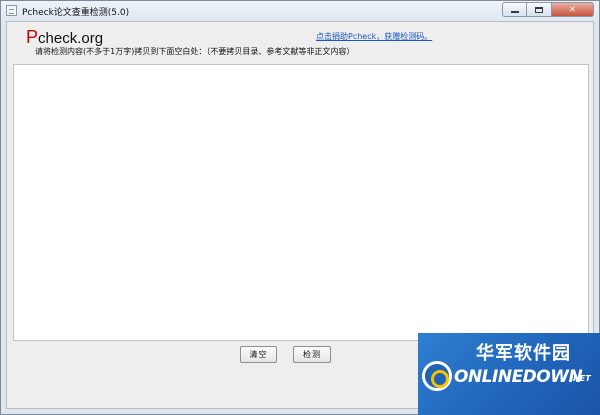 The width and height of the screenshot is (600, 415). I want to click on minimize-button, so click(514, 9).